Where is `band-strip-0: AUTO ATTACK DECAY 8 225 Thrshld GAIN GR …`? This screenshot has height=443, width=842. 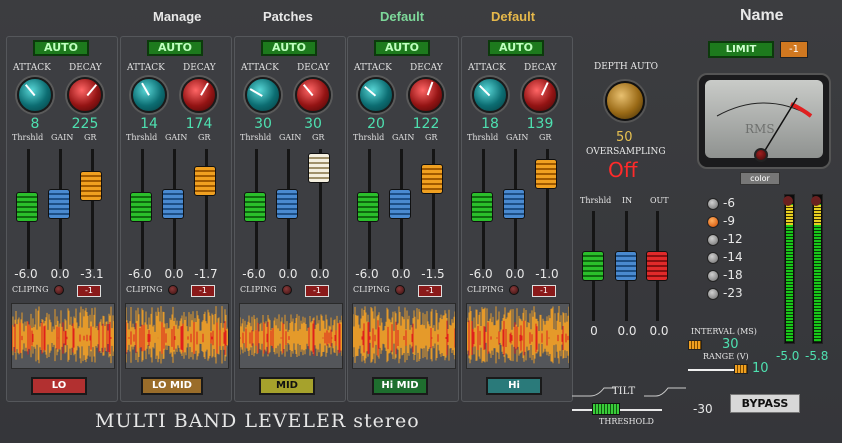
band-strip-0: AUTO ATTACK DECAY 8 225 Thrshld GAIN GR … is located at coordinates (62, 219).